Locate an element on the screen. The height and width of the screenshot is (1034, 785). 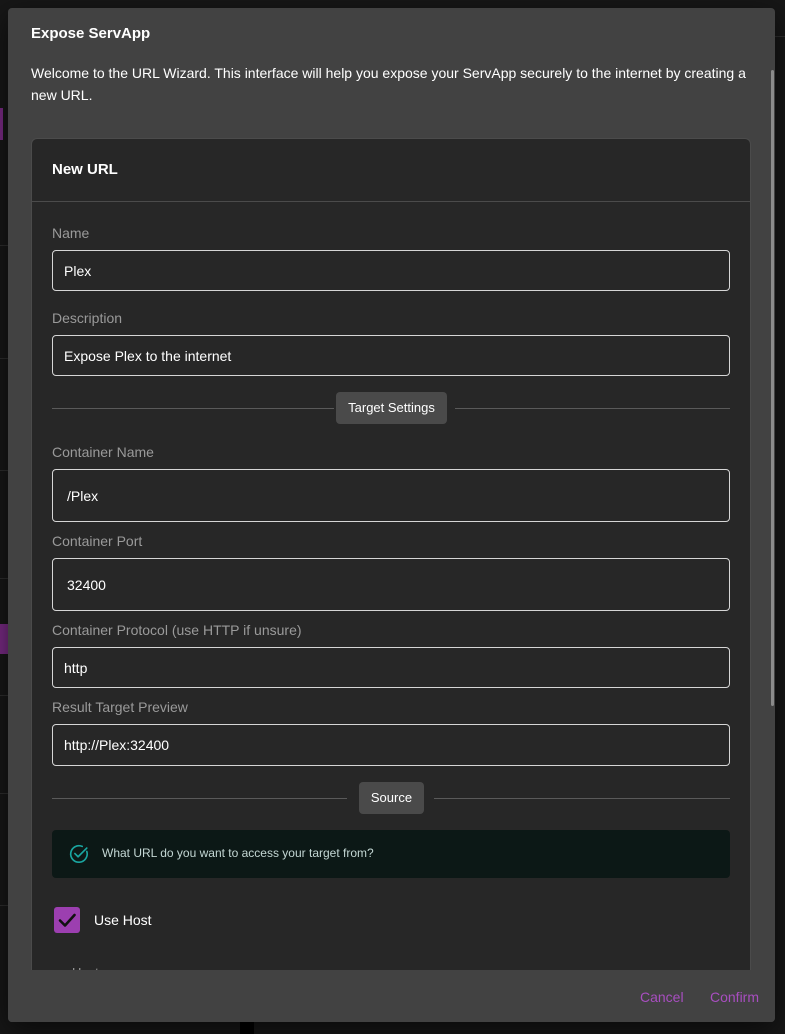
check-circle-icon is located at coordinates (79, 853).